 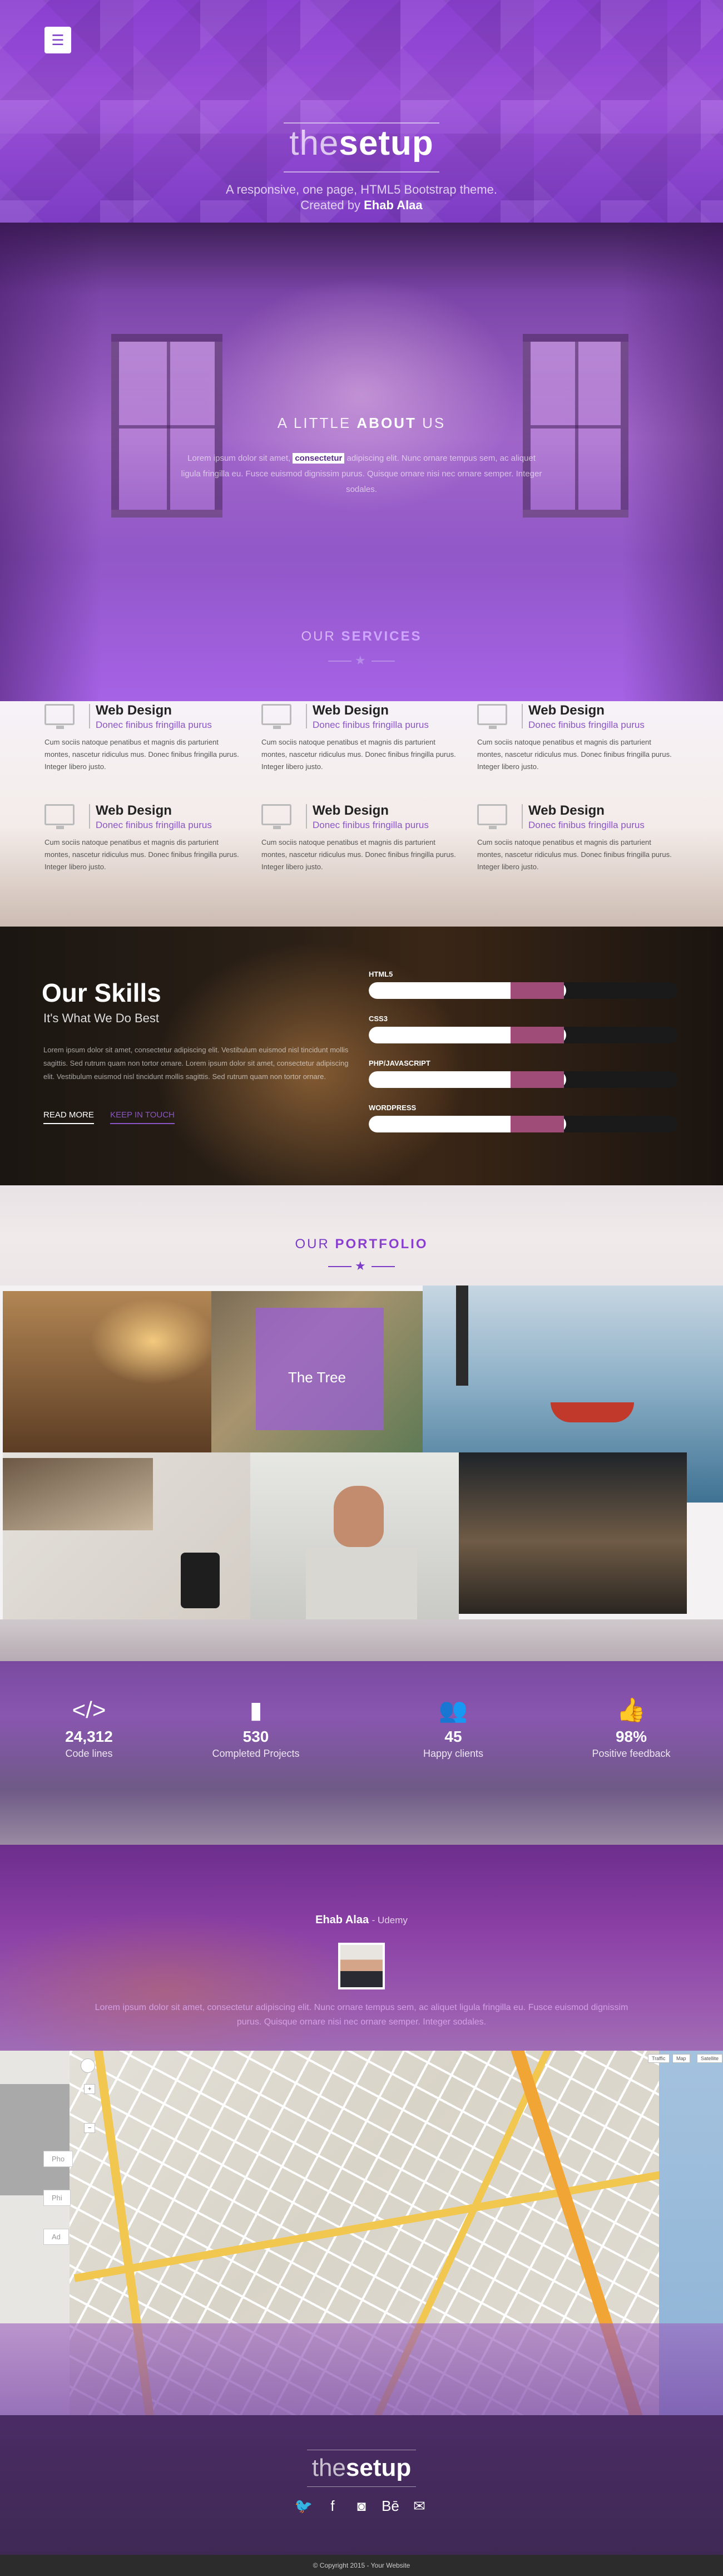 I want to click on counter-label: Code lines, so click(x=89, y=1754).